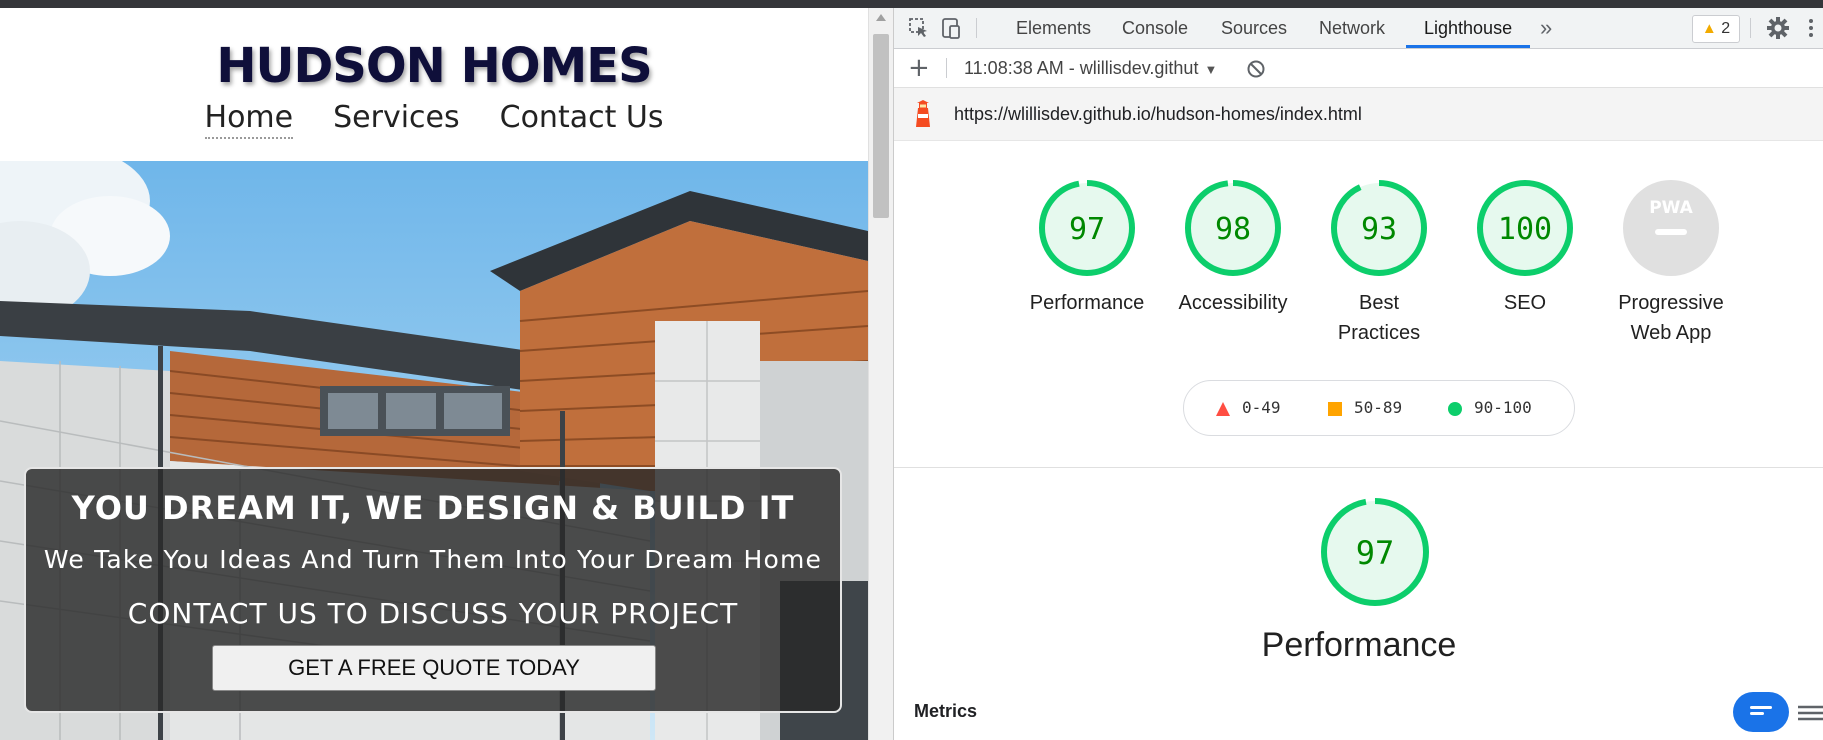 The image size is (1823, 740). I want to click on gauge-accessibility: 98 Accessibility, so click(1233, 248).